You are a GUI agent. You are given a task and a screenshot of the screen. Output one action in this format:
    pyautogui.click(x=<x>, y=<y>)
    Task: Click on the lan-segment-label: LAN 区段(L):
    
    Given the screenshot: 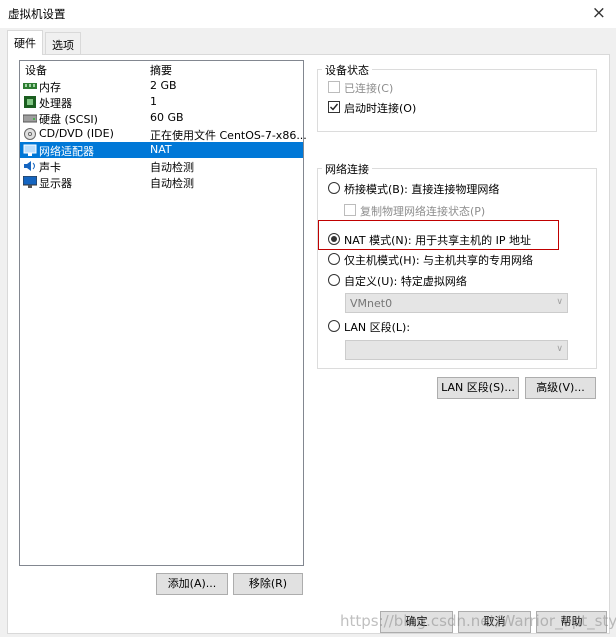 What is the action you would take?
    pyautogui.click(x=377, y=327)
    